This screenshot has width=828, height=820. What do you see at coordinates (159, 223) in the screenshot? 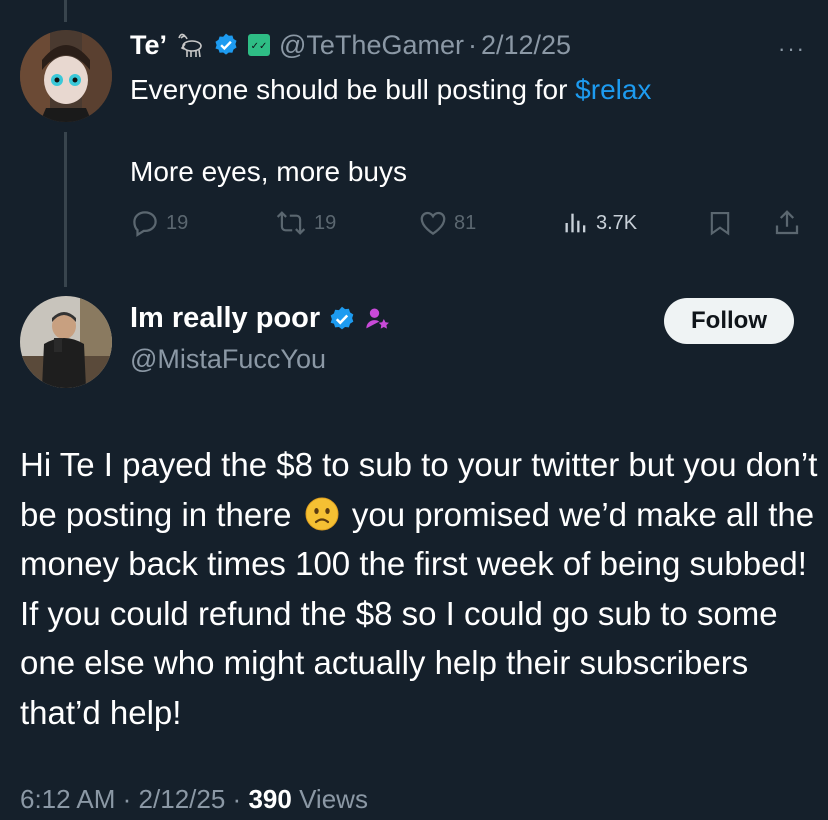
I see `reply-button: 19` at bounding box center [159, 223].